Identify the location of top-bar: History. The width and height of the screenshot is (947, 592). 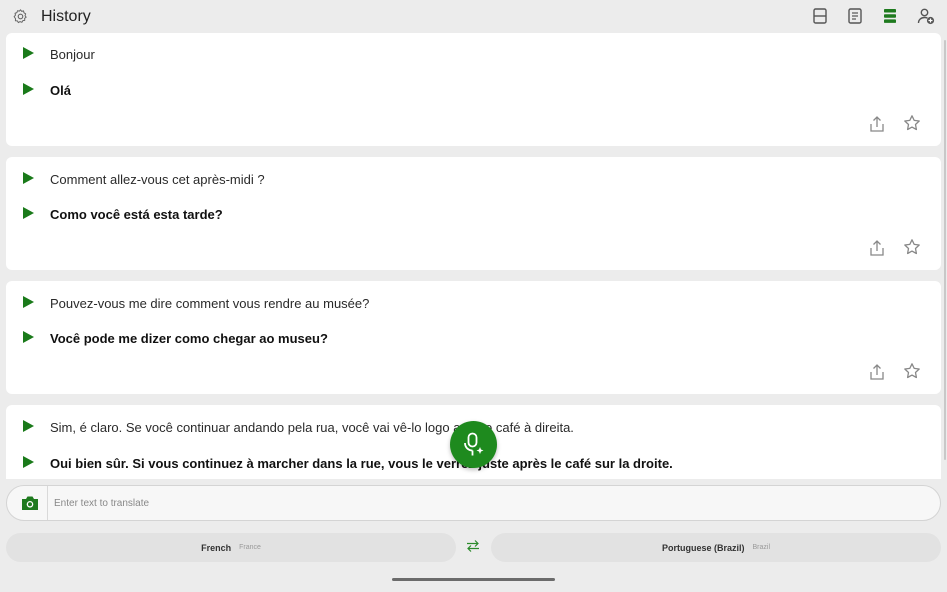
(473, 16).